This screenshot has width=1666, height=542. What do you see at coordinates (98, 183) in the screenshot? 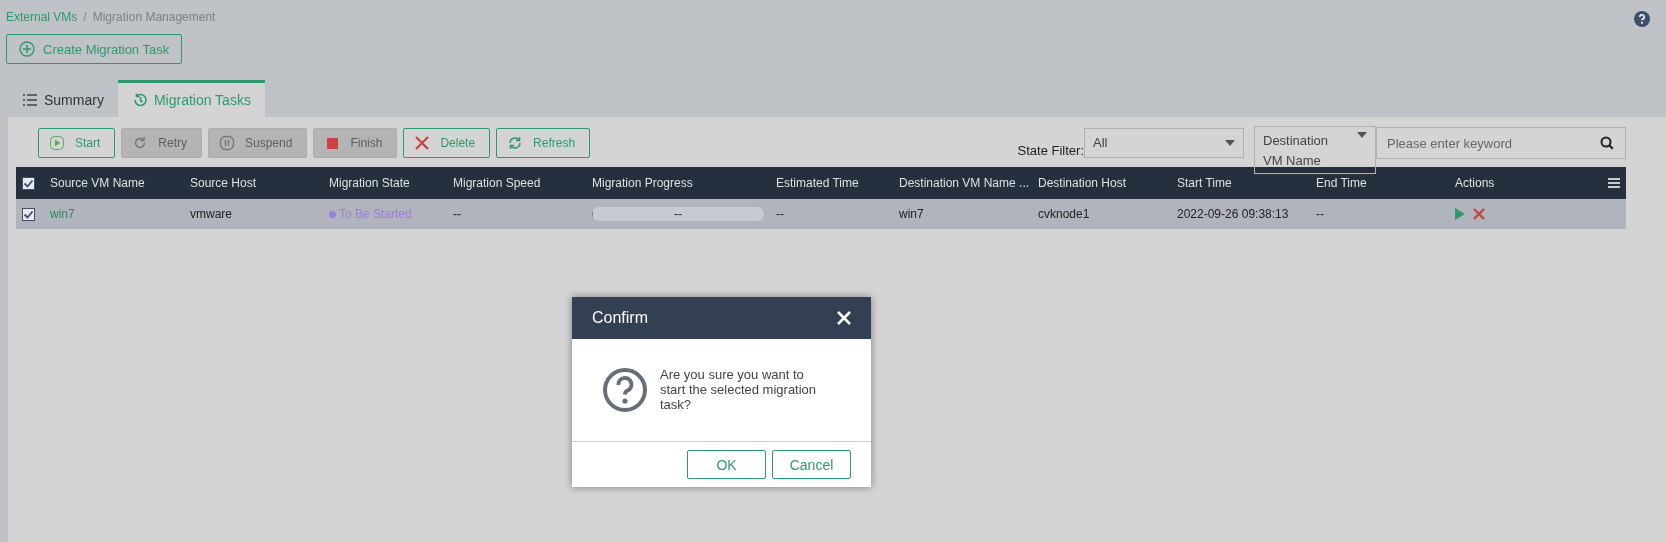
I see `column-header: Source VM Name` at bounding box center [98, 183].